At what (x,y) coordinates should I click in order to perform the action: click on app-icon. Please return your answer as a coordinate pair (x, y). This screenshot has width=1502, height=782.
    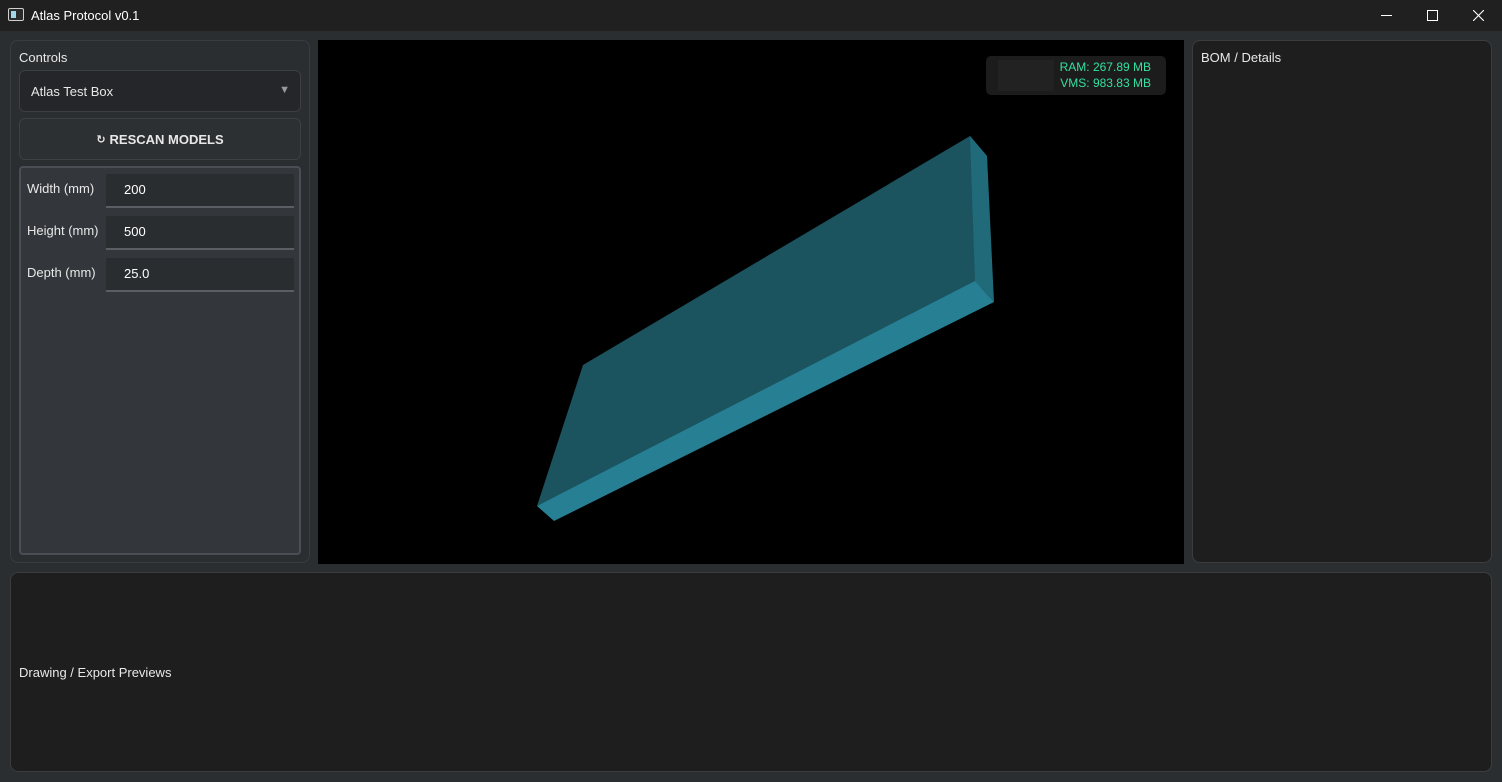
    Looking at the image, I should click on (16, 14).